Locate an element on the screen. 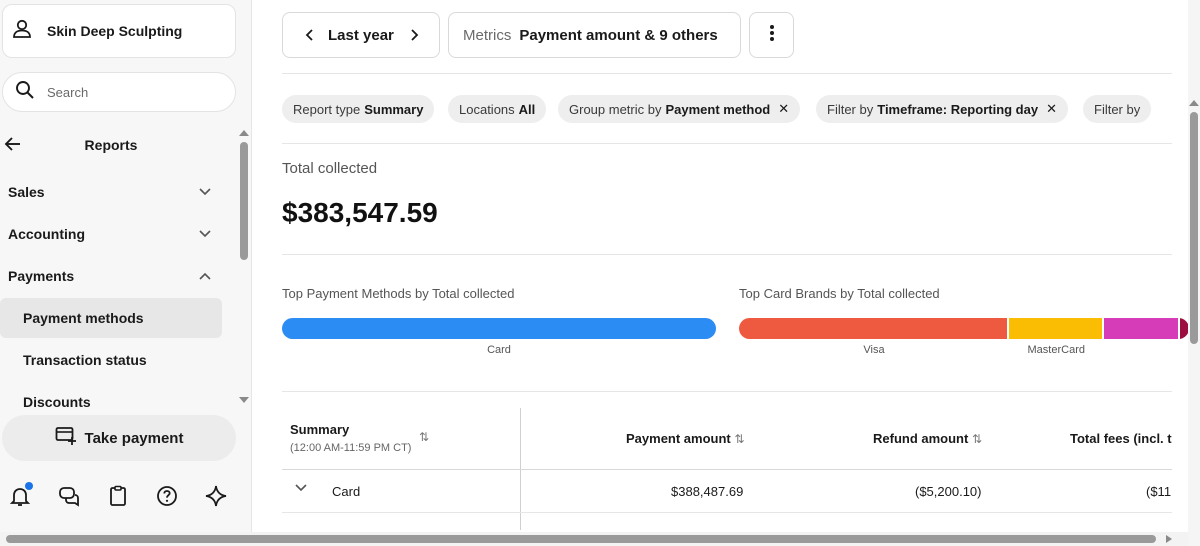 This screenshot has width=1200, height=546. card-brands-chart-title: Top Card Brands by Total collected is located at coordinates (839, 293).